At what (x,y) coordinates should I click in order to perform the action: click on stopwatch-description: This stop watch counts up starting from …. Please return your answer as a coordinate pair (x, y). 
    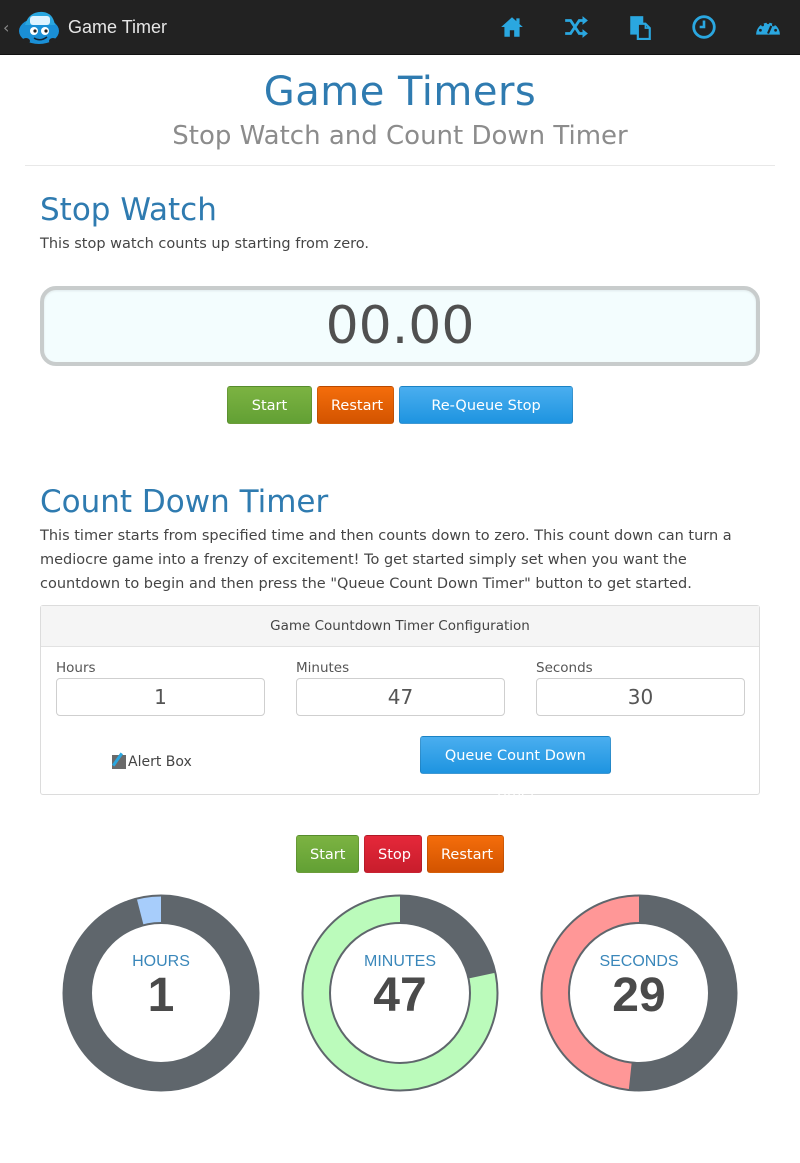
    Looking at the image, I should click on (204, 244).